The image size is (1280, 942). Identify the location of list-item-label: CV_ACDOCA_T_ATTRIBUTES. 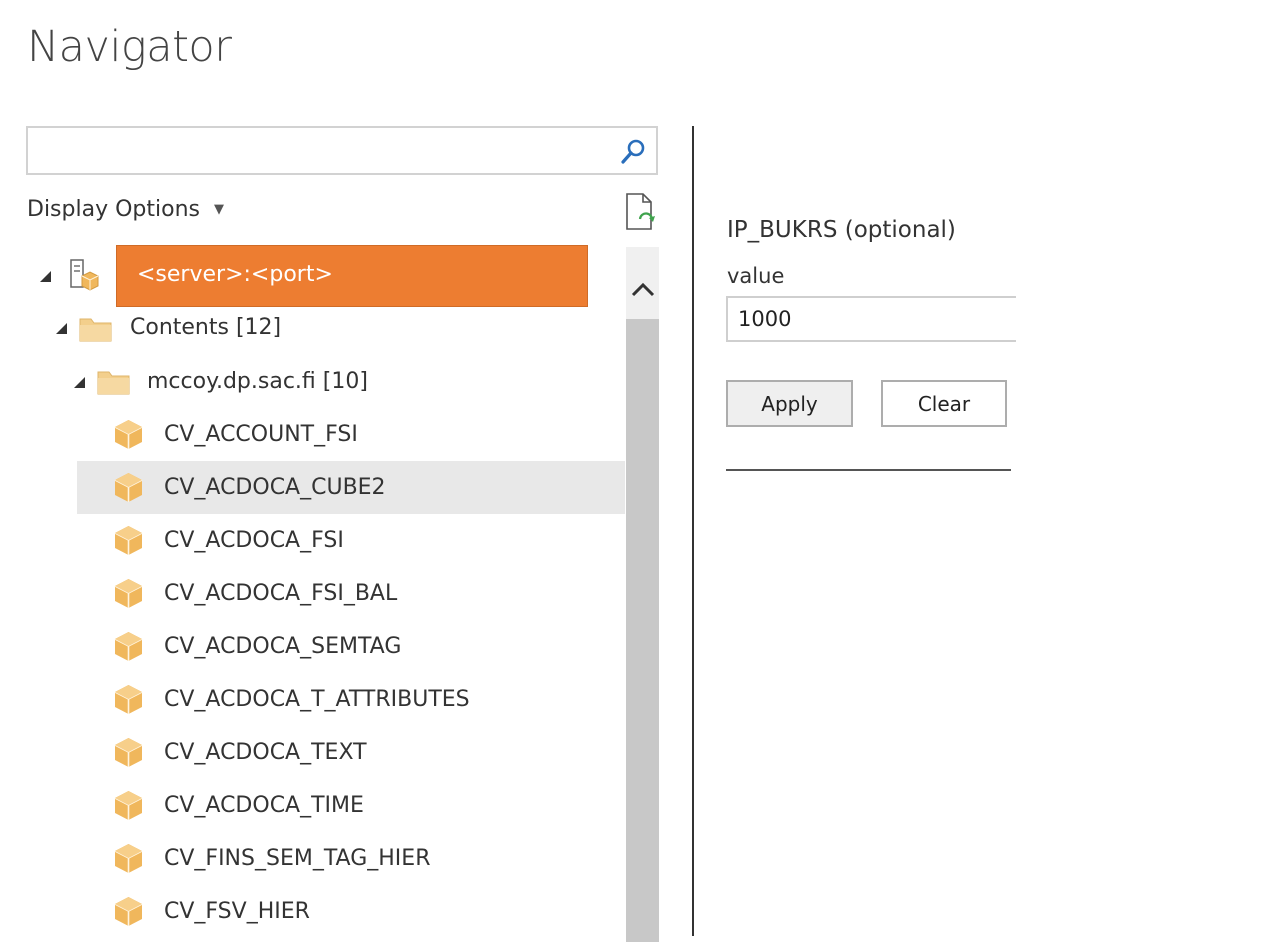
(317, 699).